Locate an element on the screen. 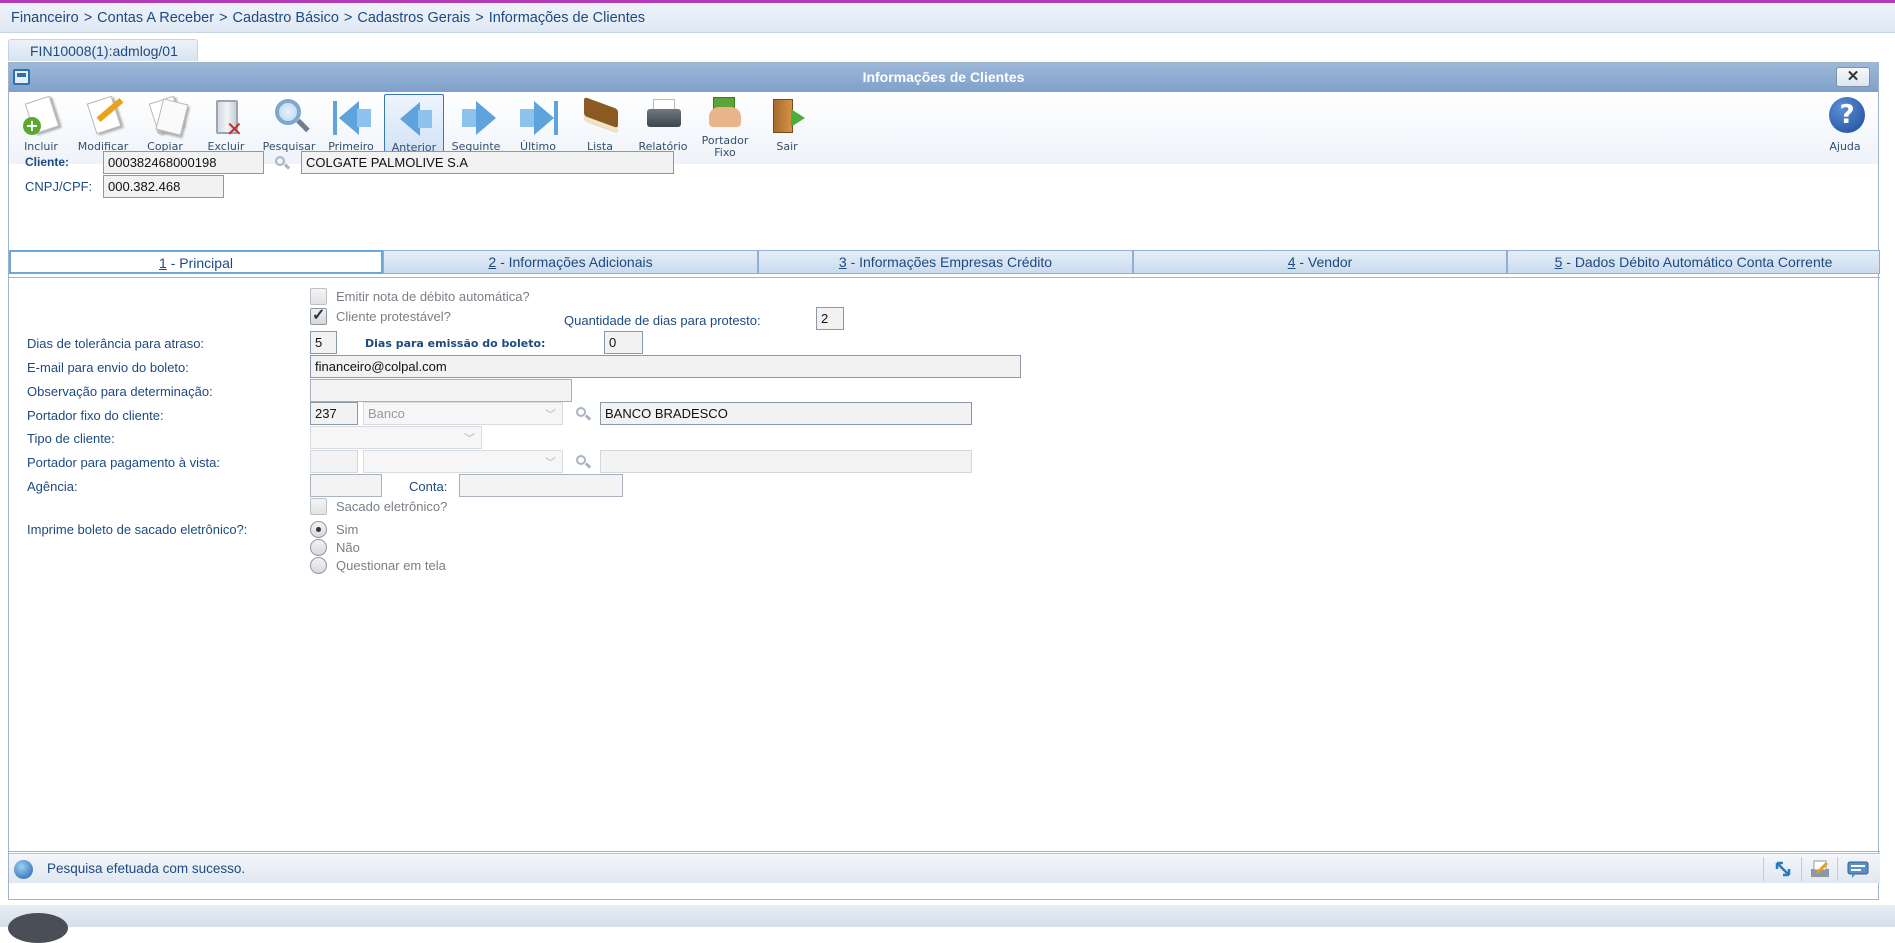  tab-vendor-label: - Vendor is located at coordinates (1324, 262).